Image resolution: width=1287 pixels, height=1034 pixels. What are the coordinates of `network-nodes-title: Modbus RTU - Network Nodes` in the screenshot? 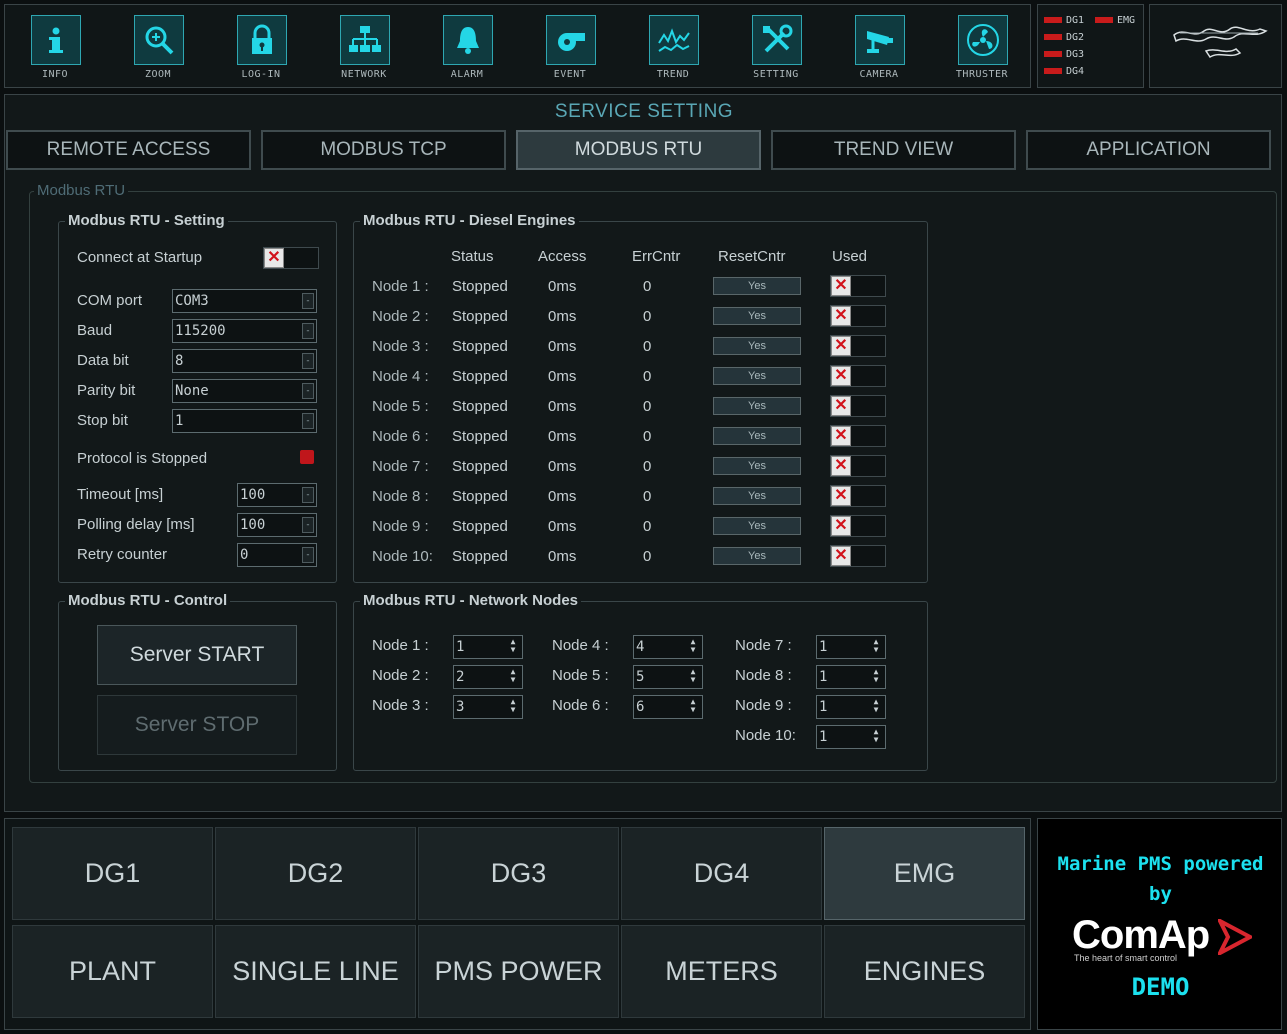 It's located at (471, 600).